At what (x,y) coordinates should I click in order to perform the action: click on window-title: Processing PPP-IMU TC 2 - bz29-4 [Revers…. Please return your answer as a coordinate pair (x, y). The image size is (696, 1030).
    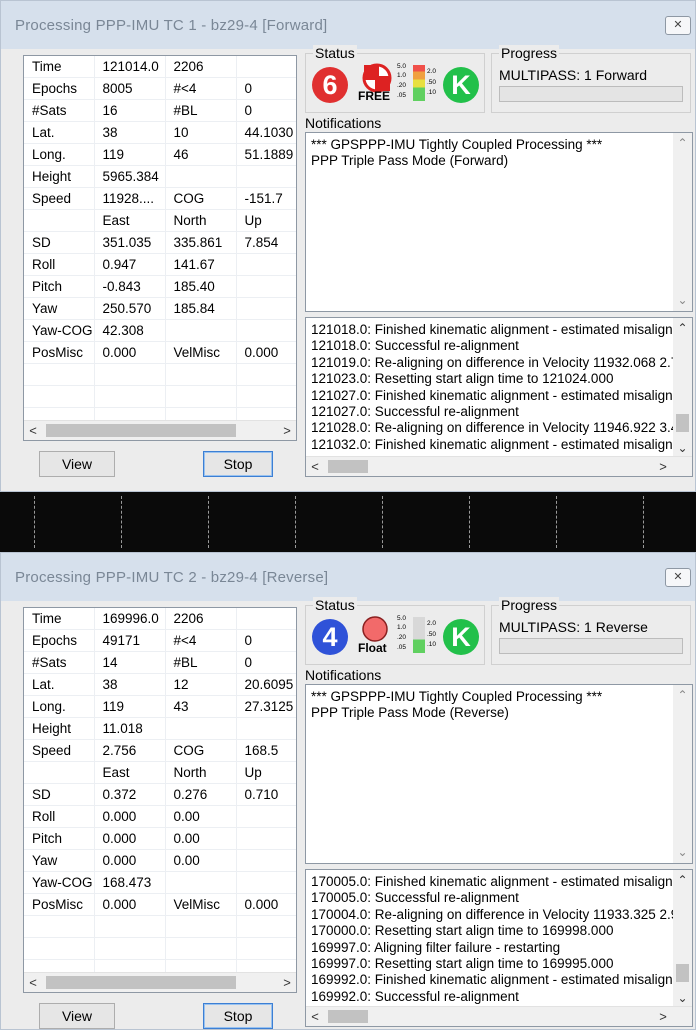
    Looking at the image, I should click on (172, 577).